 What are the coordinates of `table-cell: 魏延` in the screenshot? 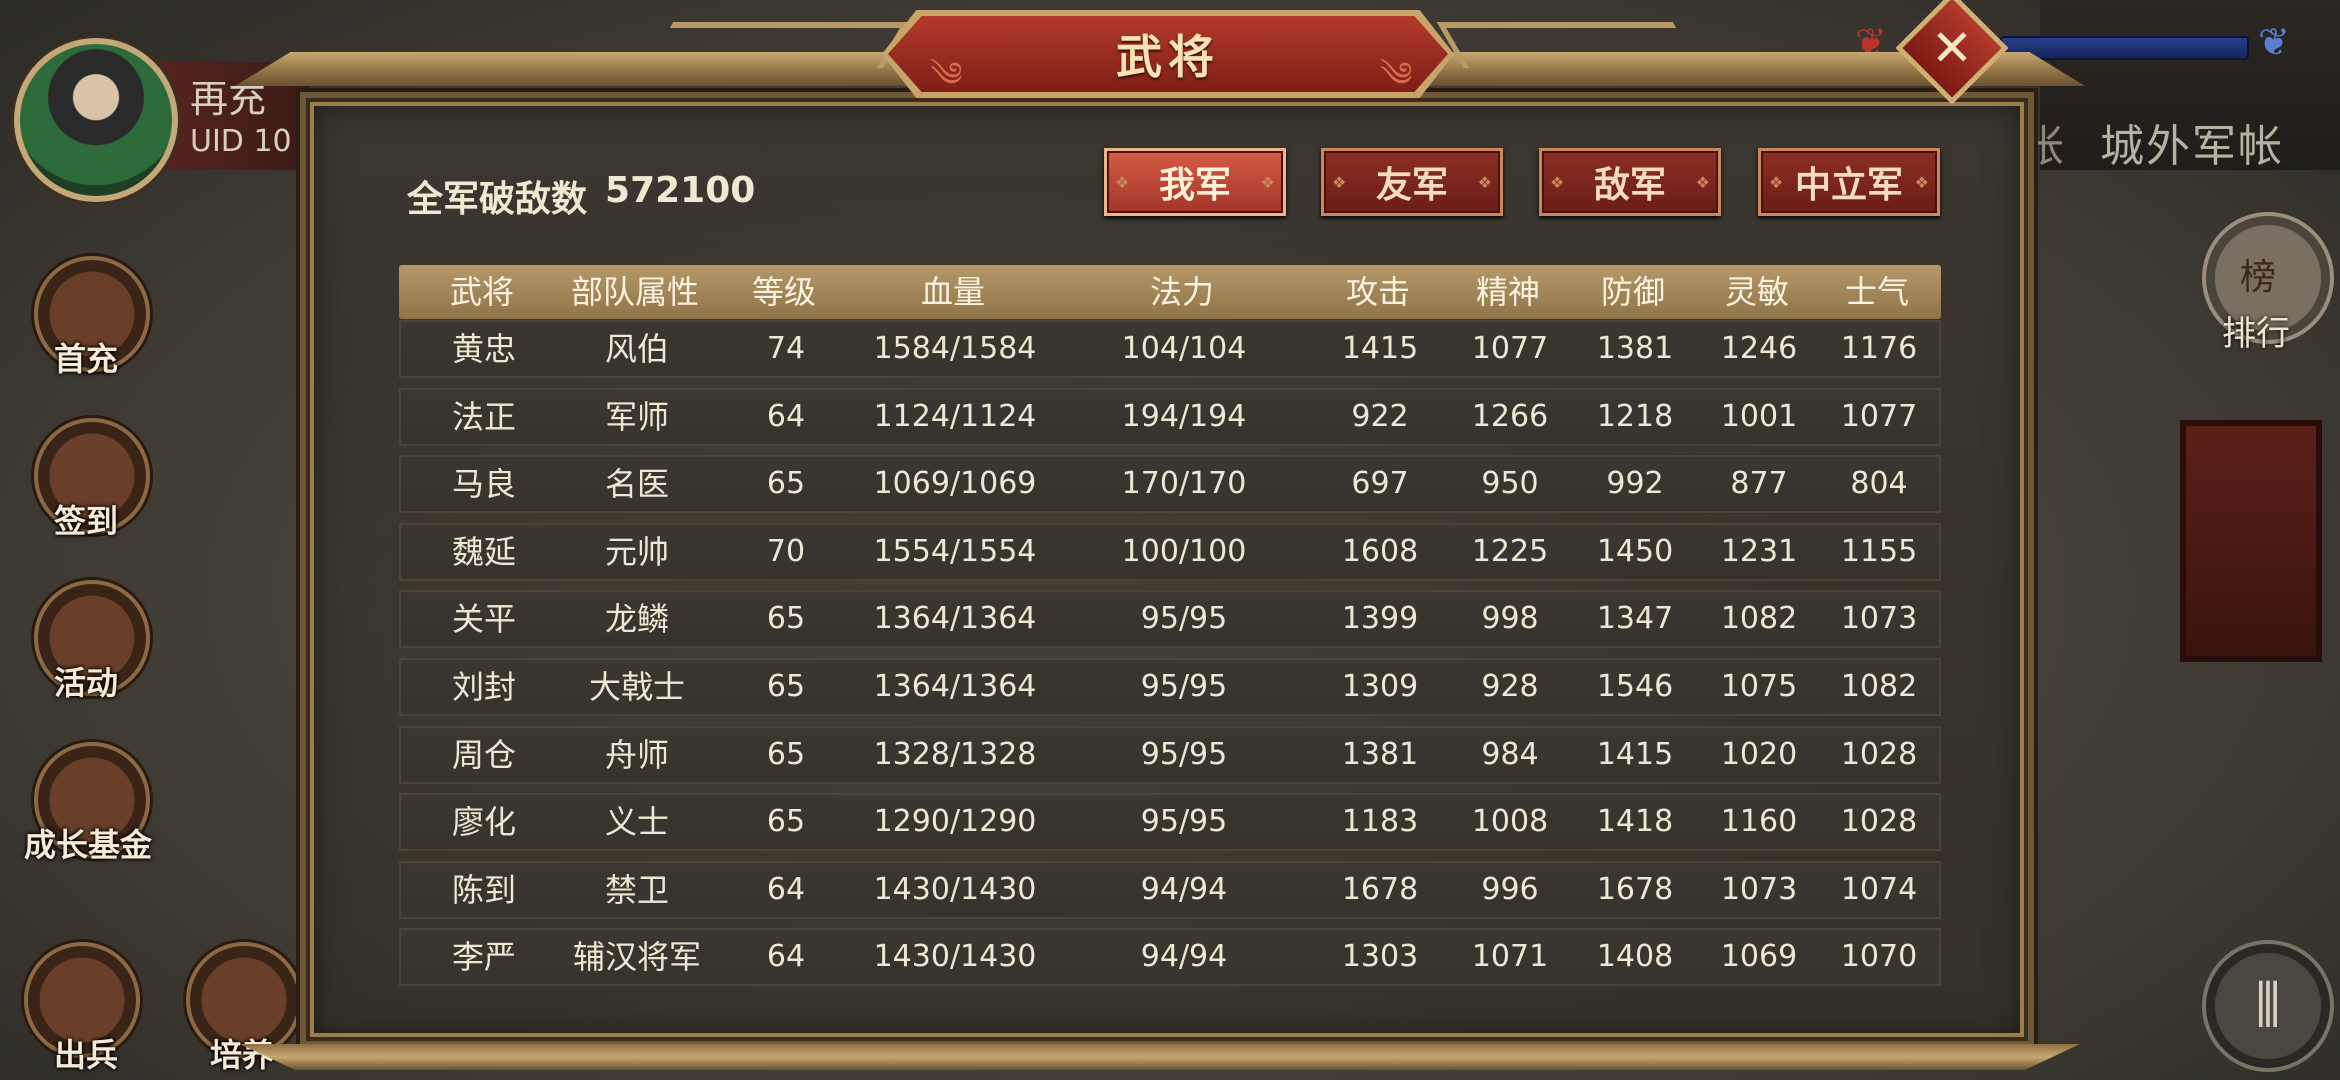 It's located at (484, 551).